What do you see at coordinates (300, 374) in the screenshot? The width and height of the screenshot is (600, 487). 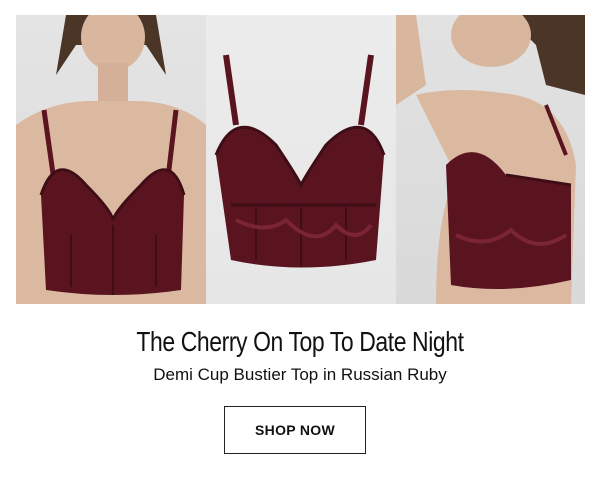 I see `product-subtitle: Demi Cup Bustier Top in Russian Ruby` at bounding box center [300, 374].